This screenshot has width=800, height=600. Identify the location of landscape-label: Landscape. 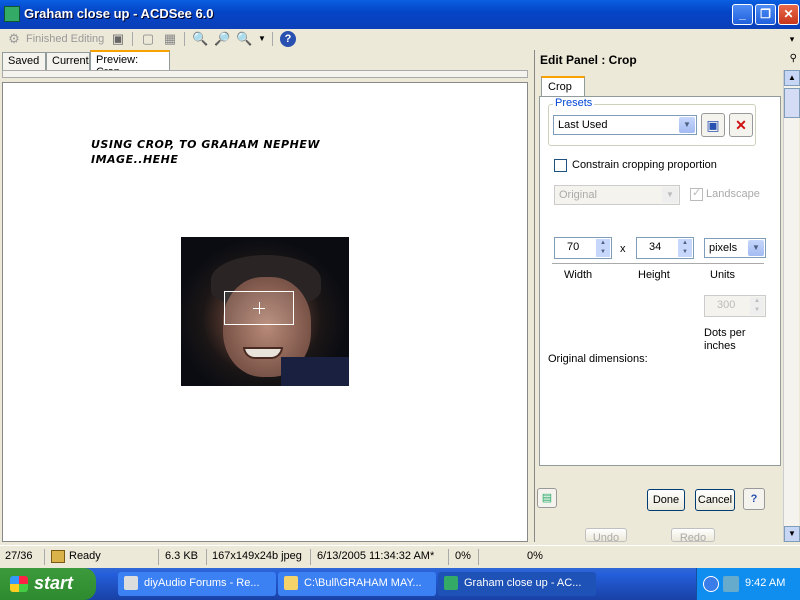
(733, 194).